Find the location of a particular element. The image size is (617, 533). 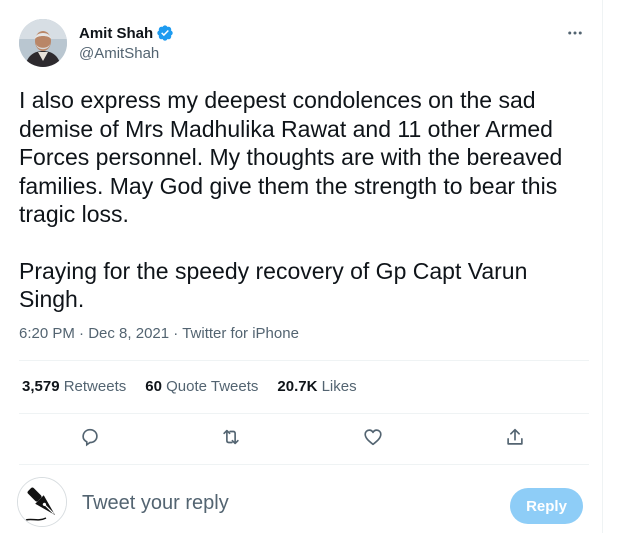

author-avatar is located at coordinates (43, 43).